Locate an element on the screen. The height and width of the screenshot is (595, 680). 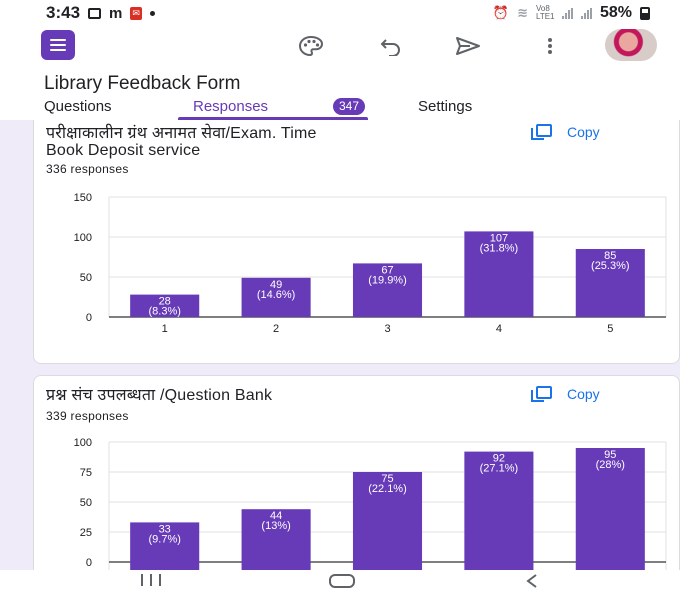
signal-icon is located at coordinates (567, 13).